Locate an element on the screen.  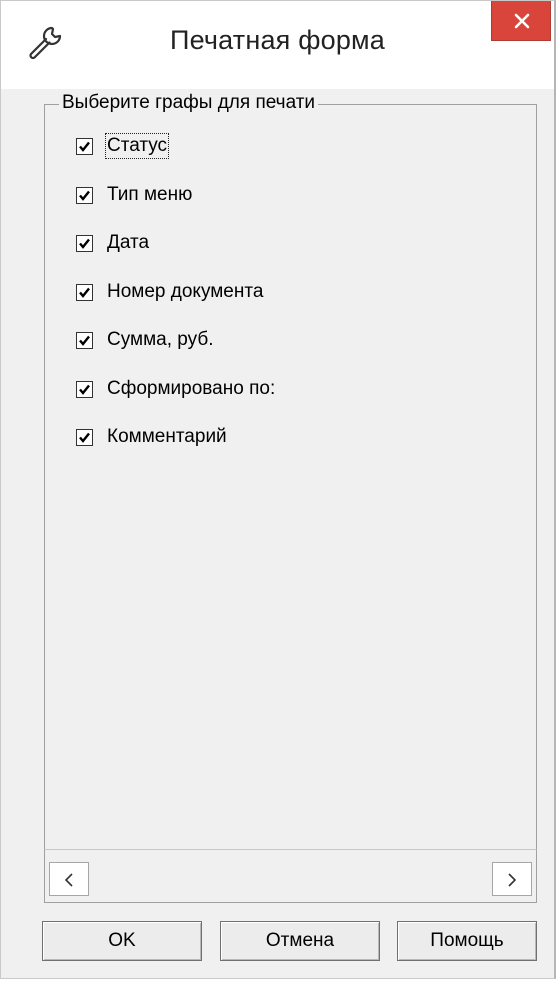
column-checkbox-item: Сумма, руб. is located at coordinates (145, 340).